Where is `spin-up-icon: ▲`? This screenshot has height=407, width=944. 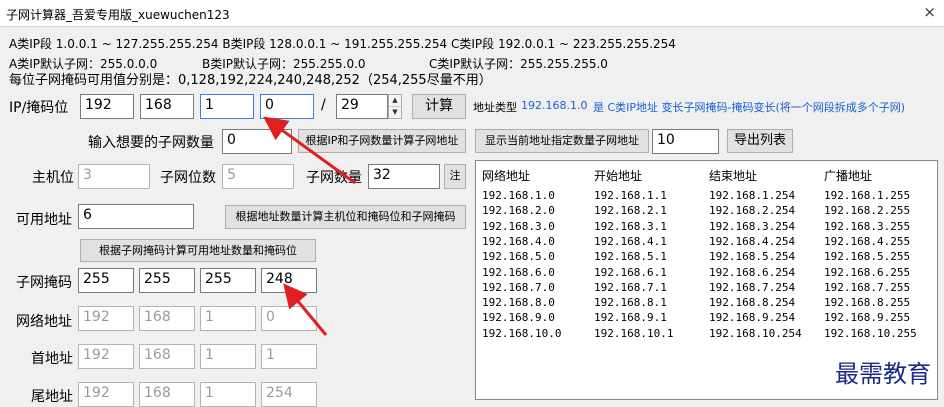 spin-up-icon: ▲ is located at coordinates (395, 101).